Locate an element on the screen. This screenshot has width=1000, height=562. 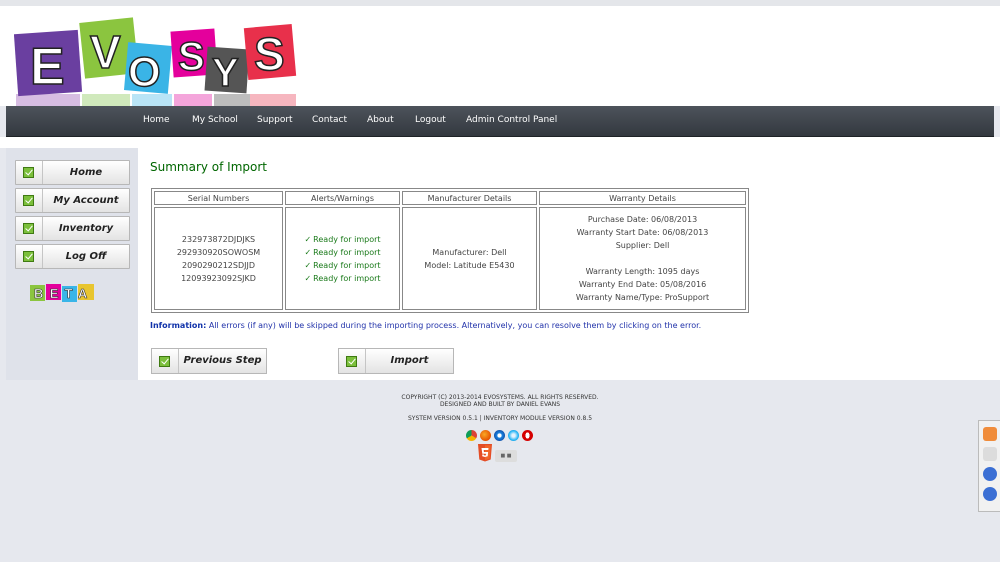
header-gap is located at coordinates (500, 142).